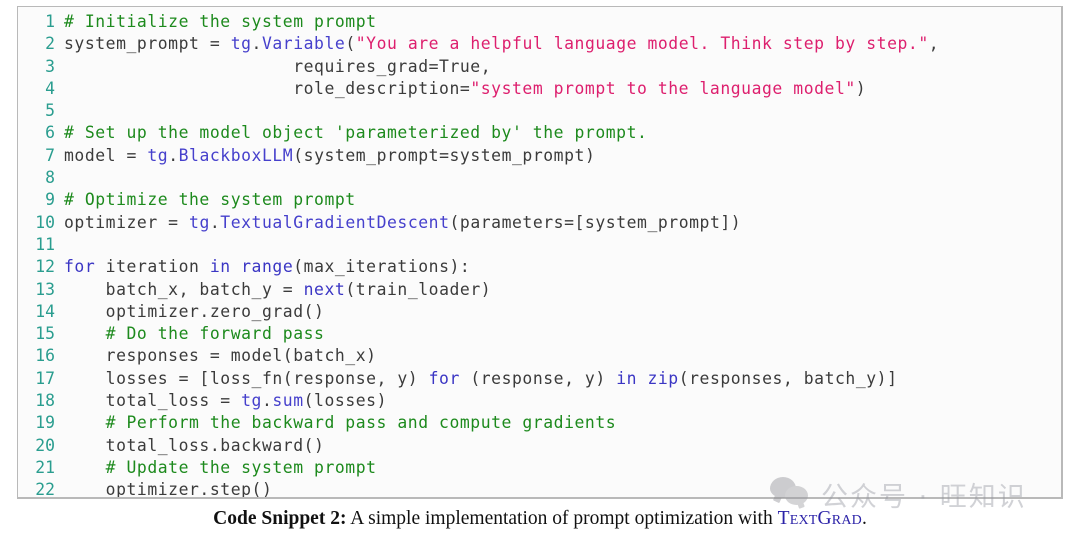 This screenshot has height=543, width=1080. What do you see at coordinates (45, 356) in the screenshot?
I see `code-line-number: 16` at bounding box center [45, 356].